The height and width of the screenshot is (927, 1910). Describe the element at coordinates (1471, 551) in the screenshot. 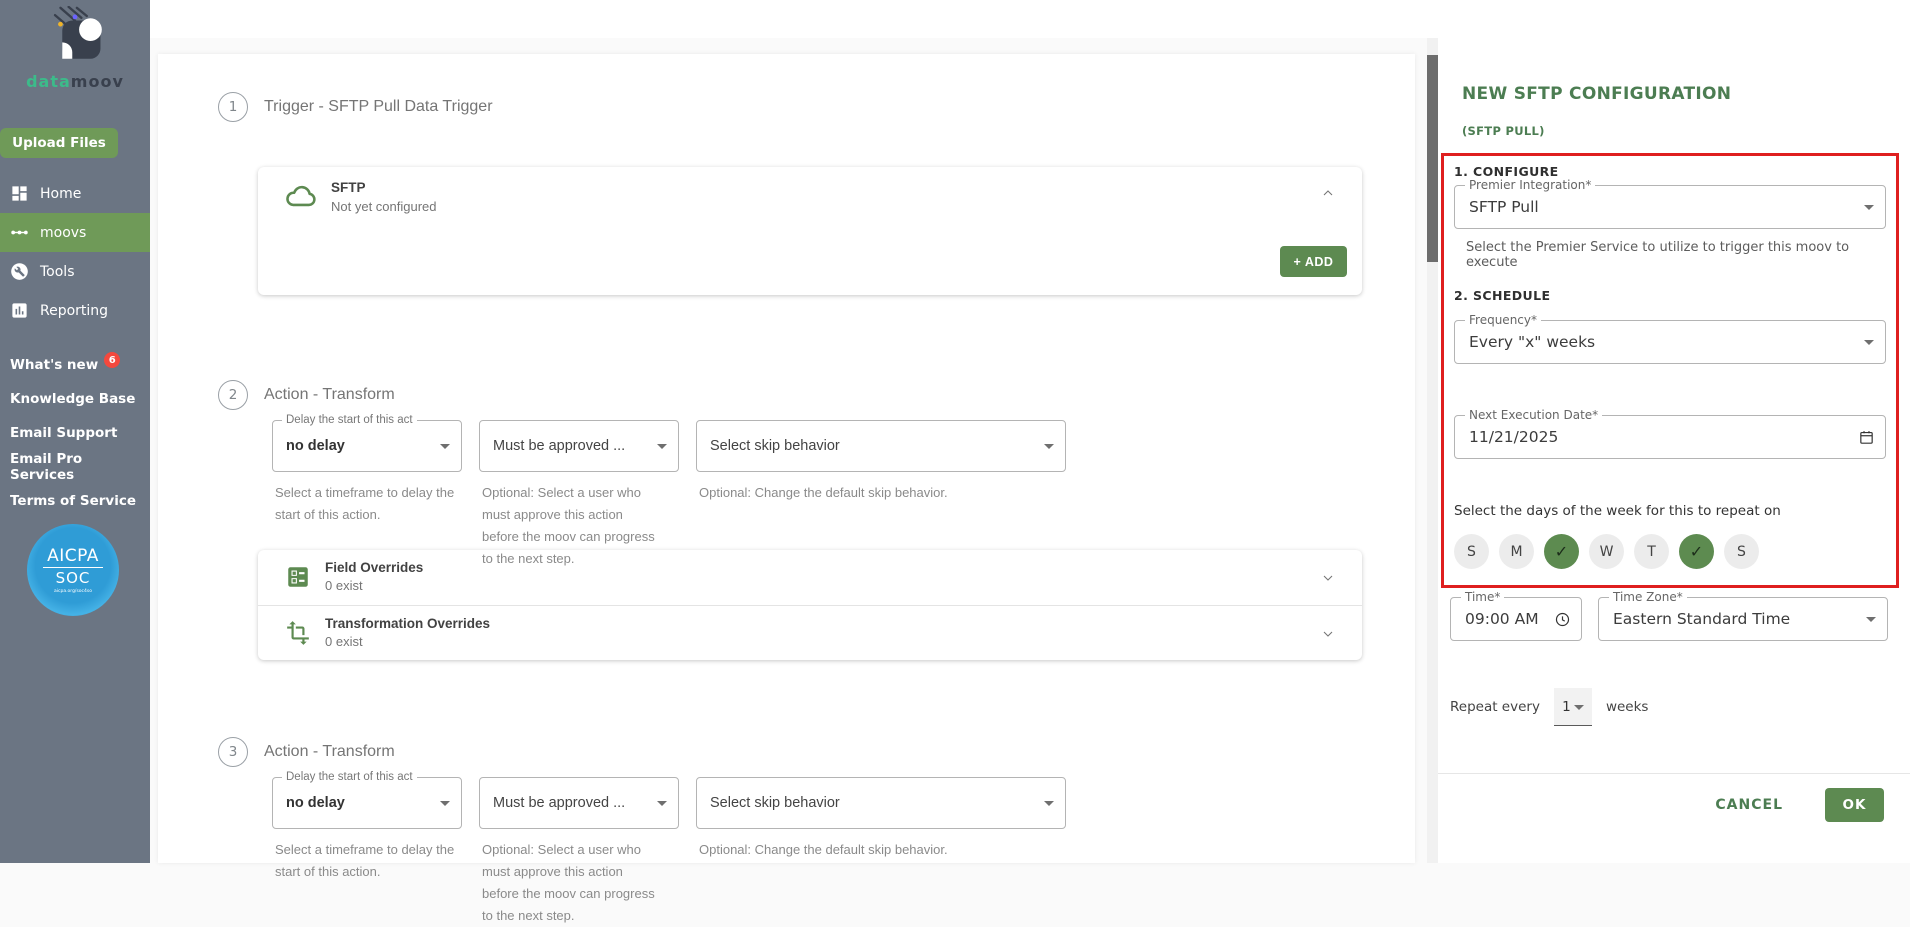

I see `day-chip-sunday: S` at that location.